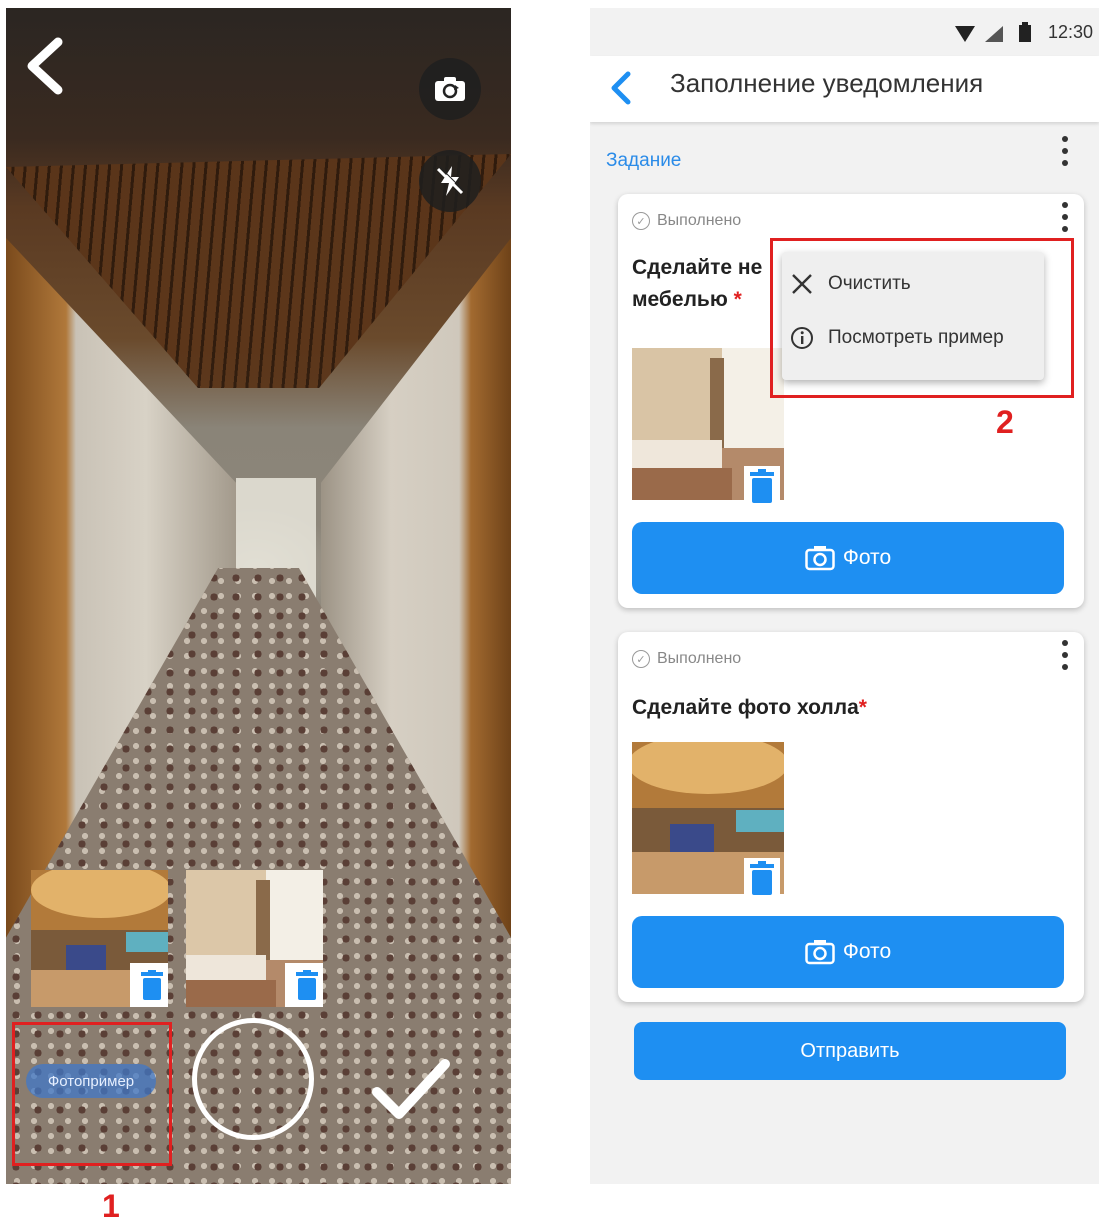 The image size is (1099, 1225). What do you see at coordinates (745, 707) in the screenshot?
I see `card-title-text: Сделайте фото холла` at bounding box center [745, 707].